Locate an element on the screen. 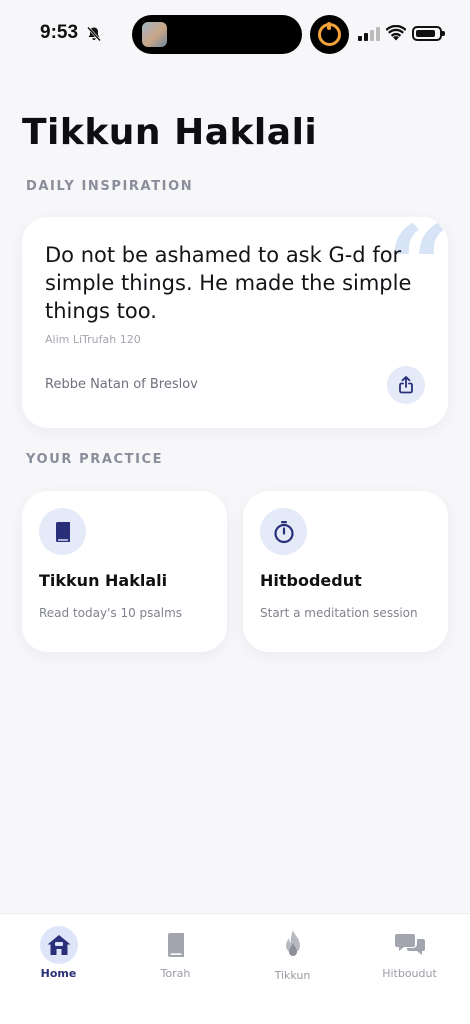 This screenshot has height=1024, width=470. bell-slash-icon is located at coordinates (94, 34).